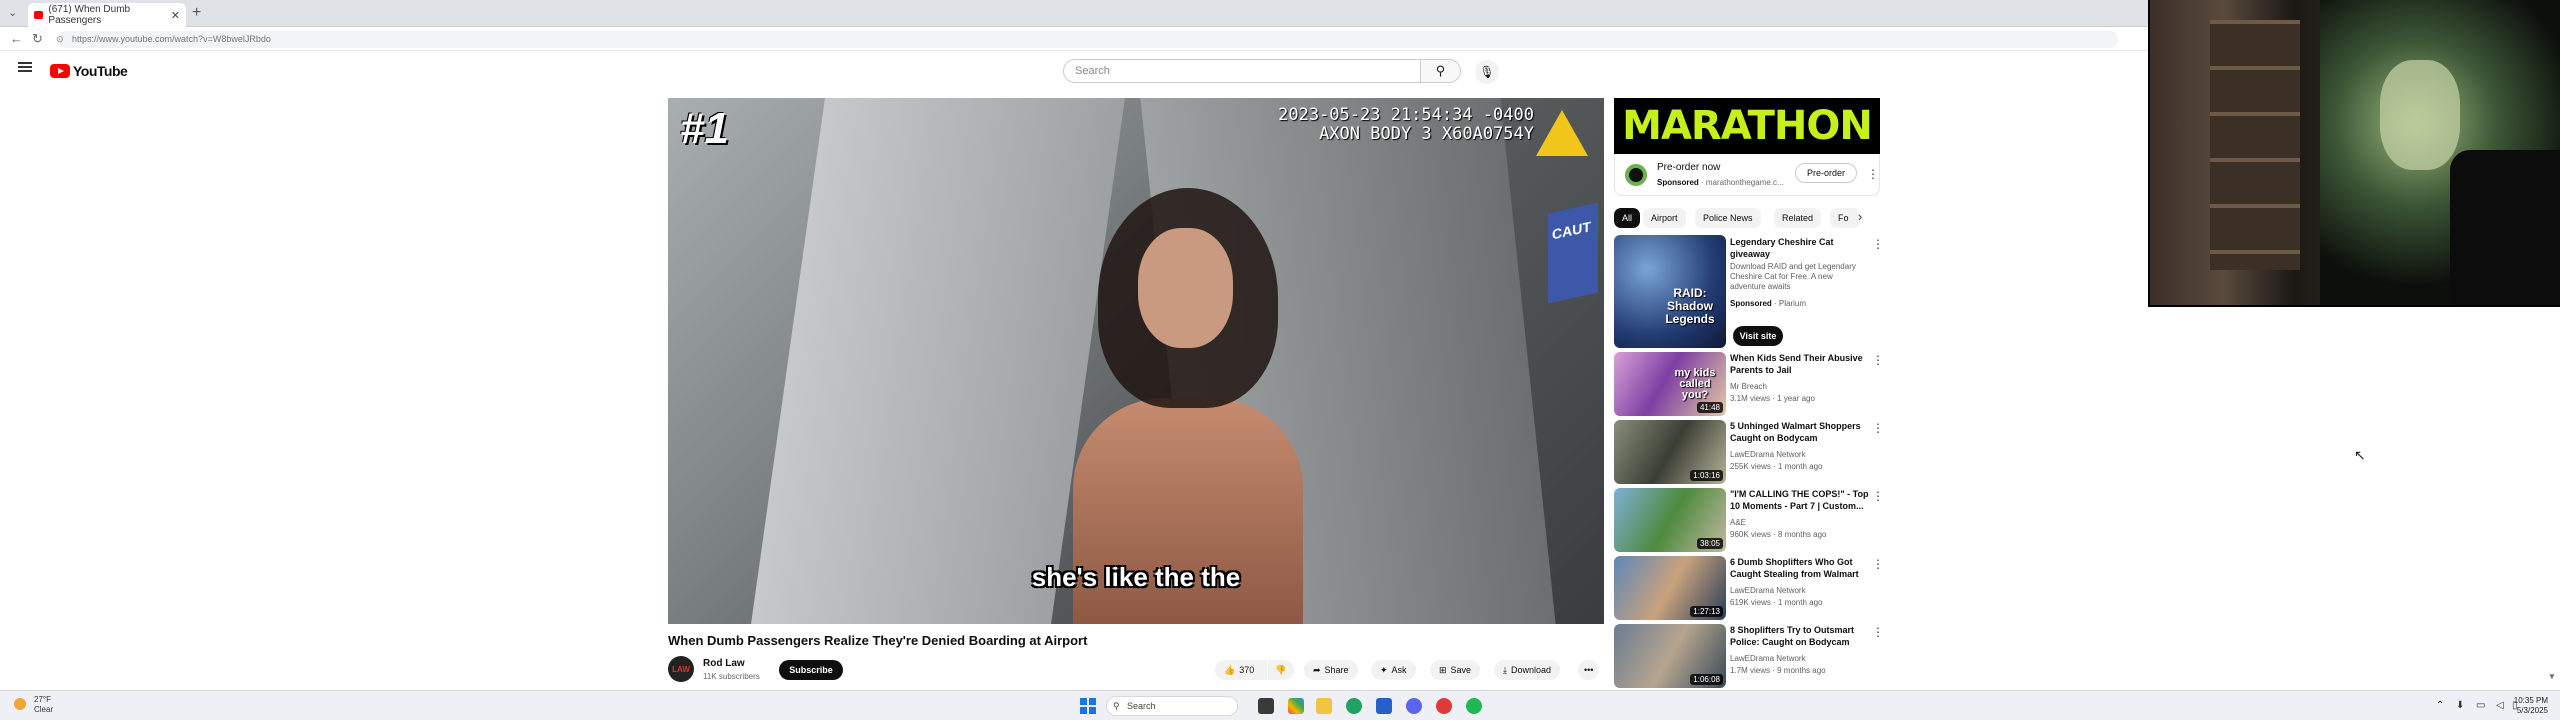 This screenshot has height=720, width=2560. What do you see at coordinates (2460, 705) in the screenshot?
I see `tray-app-icon: ⬇` at bounding box center [2460, 705].